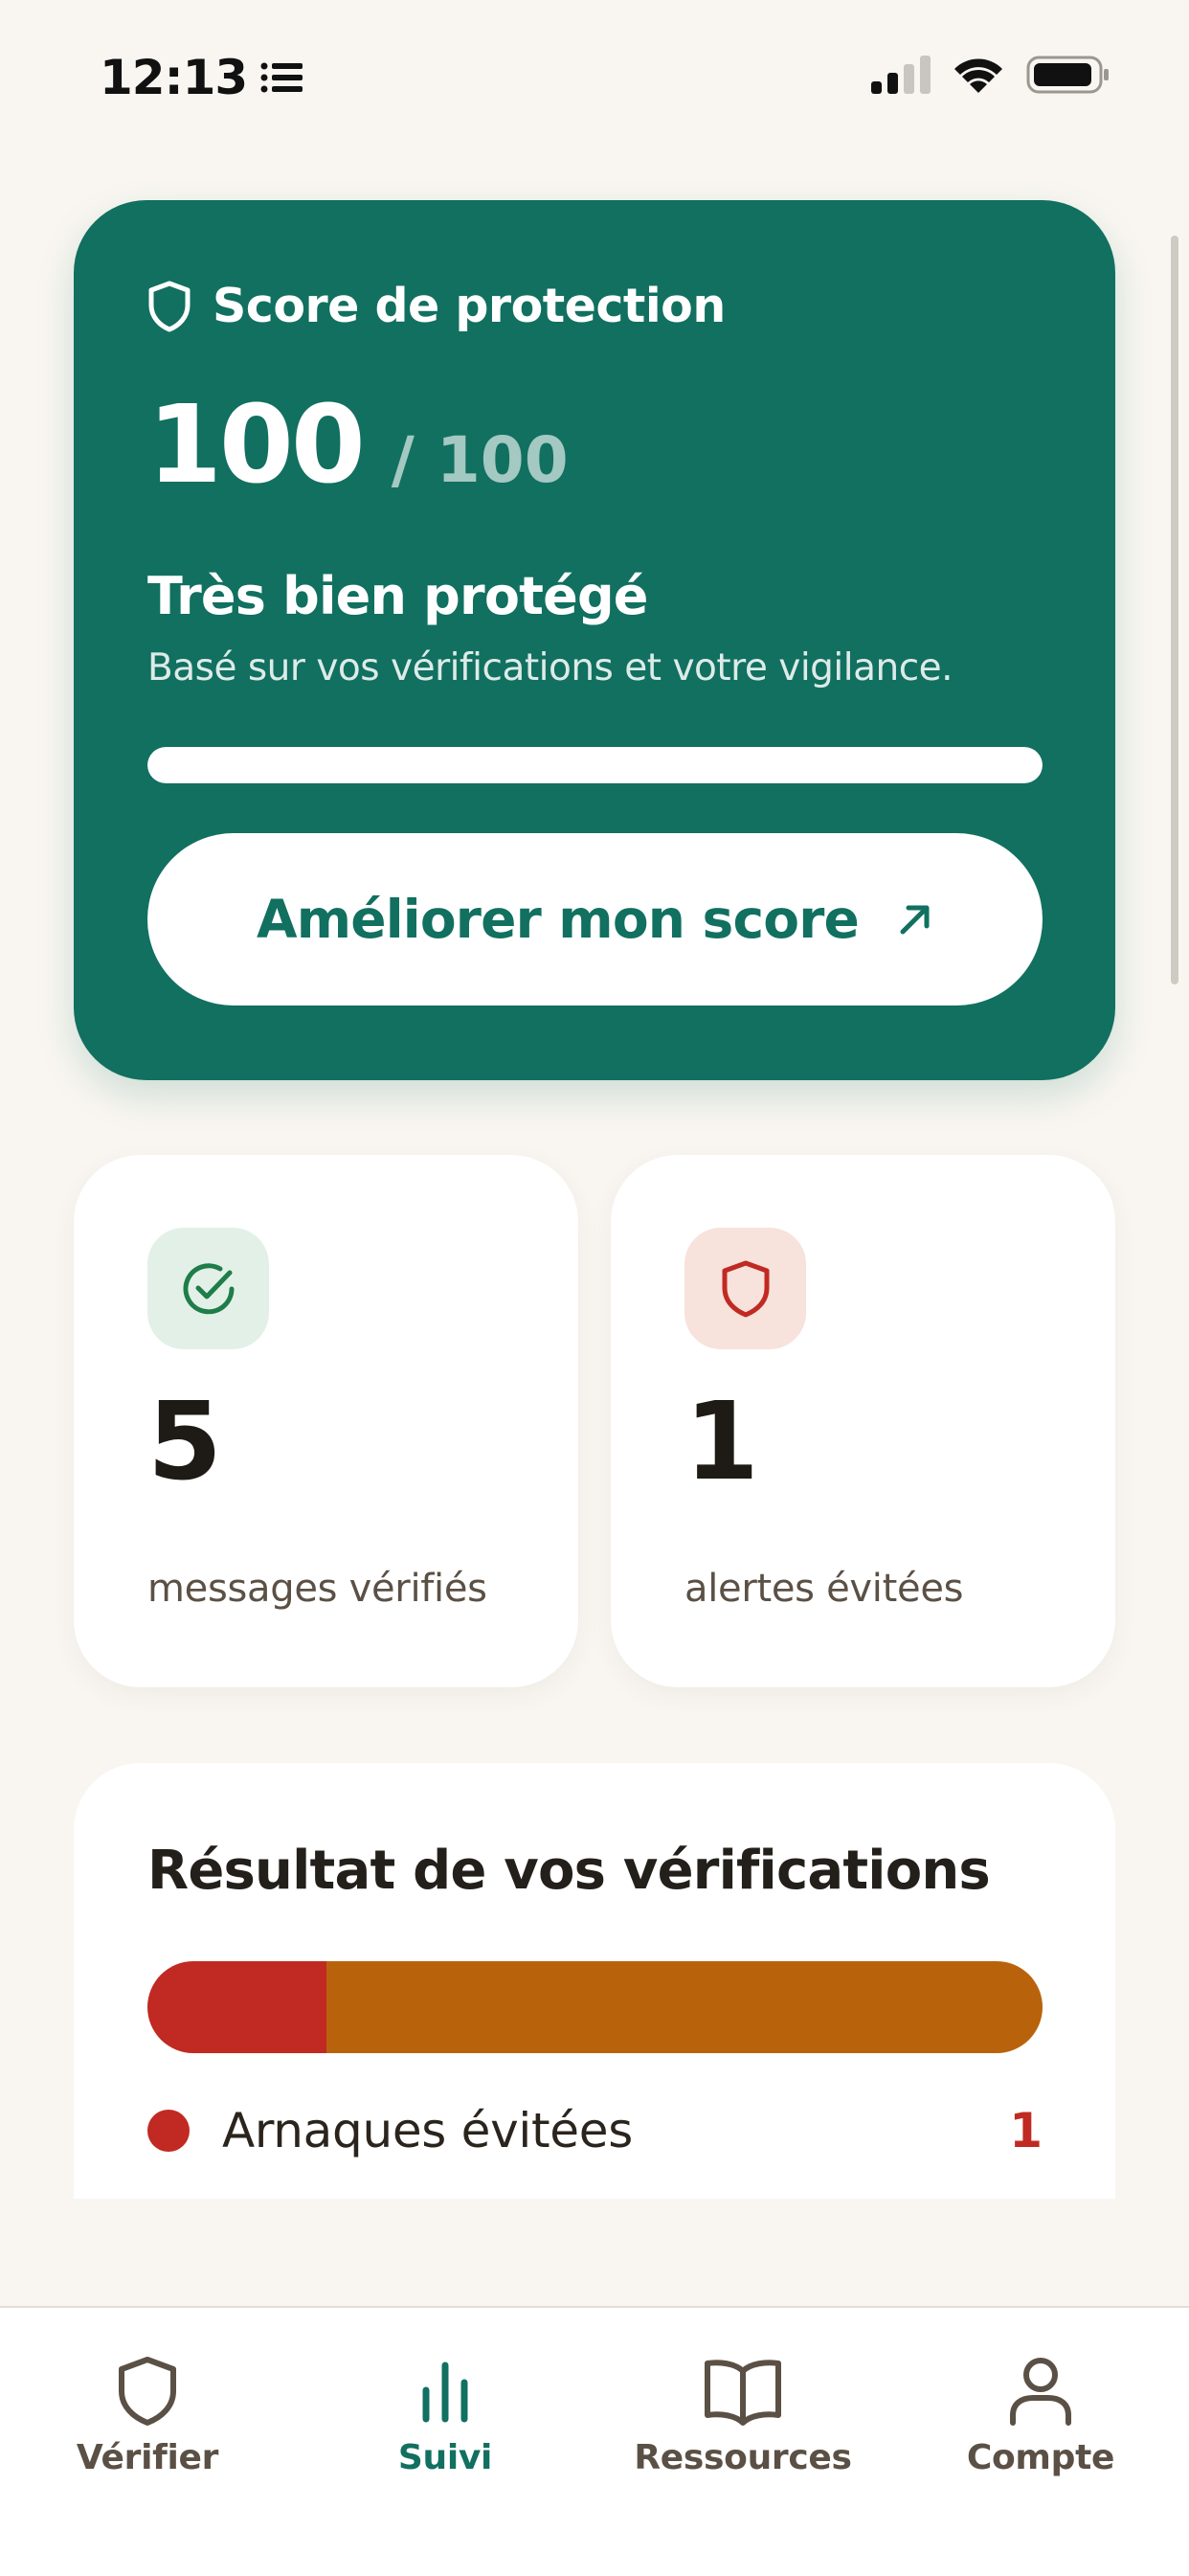 The width and height of the screenshot is (1189, 2576). I want to click on person-icon, so click(1040, 2392).